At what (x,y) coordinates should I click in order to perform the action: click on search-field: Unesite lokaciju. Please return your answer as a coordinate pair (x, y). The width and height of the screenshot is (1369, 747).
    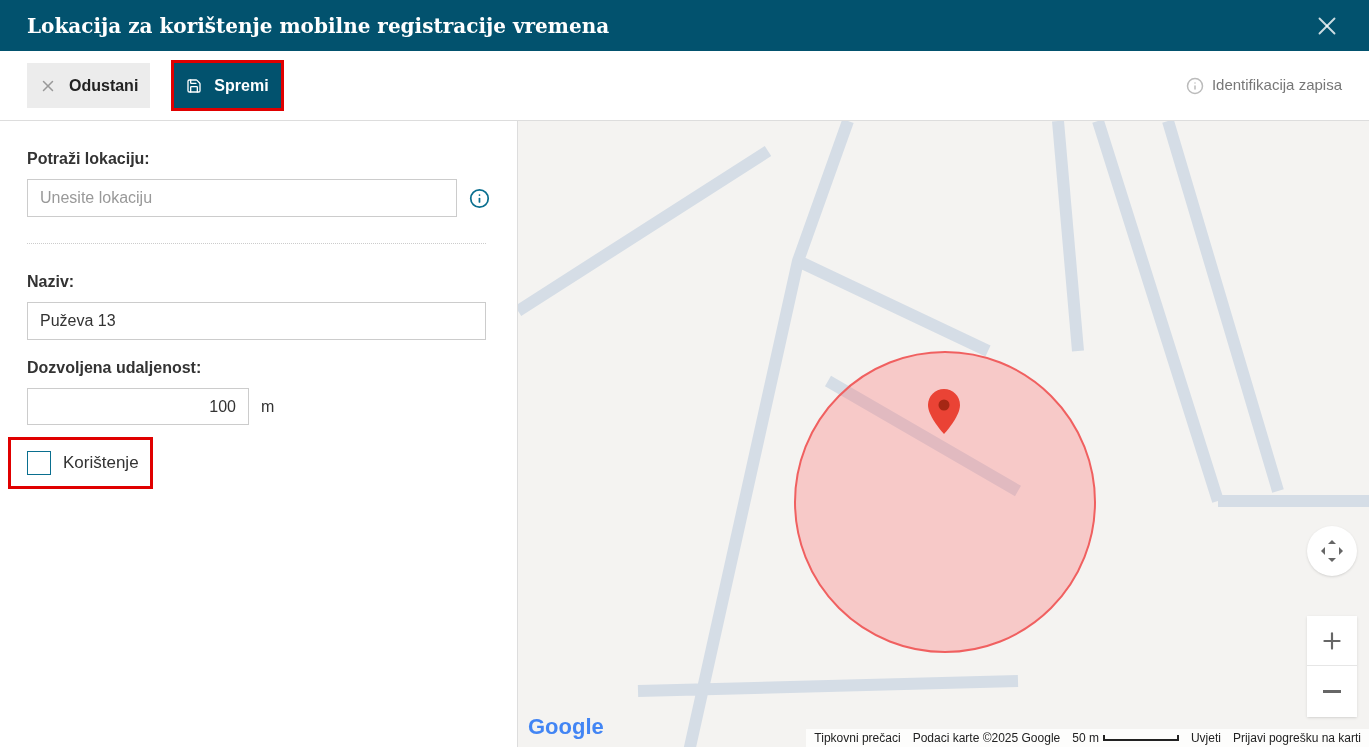
    Looking at the image, I should click on (242, 198).